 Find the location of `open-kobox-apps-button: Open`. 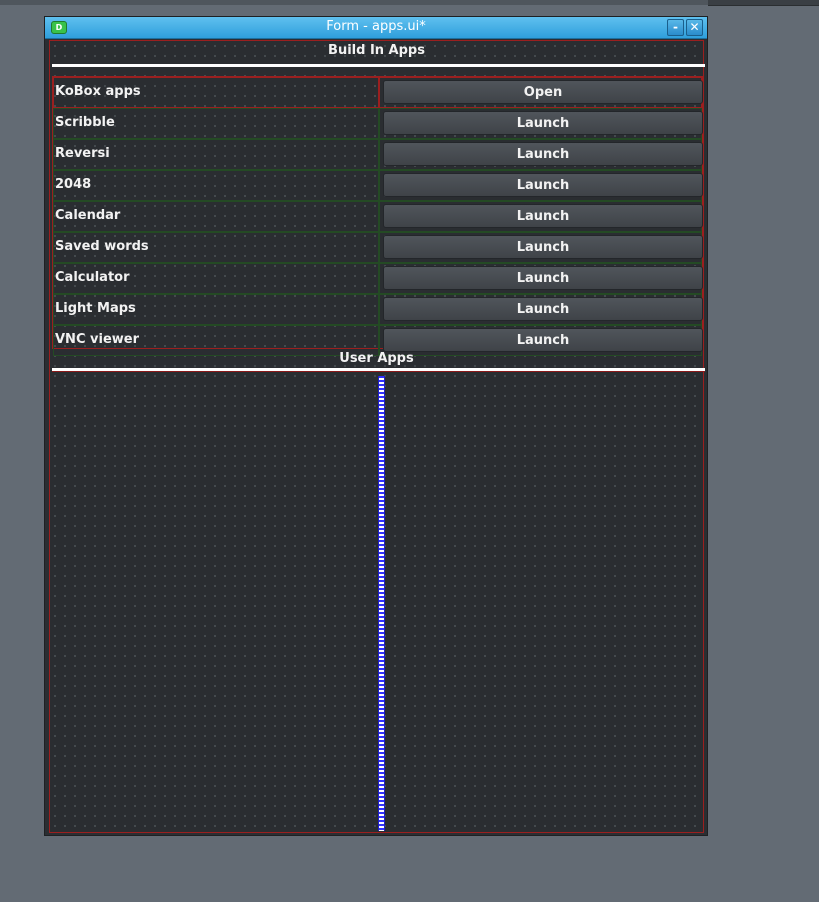

open-kobox-apps-button: Open is located at coordinates (543, 92).